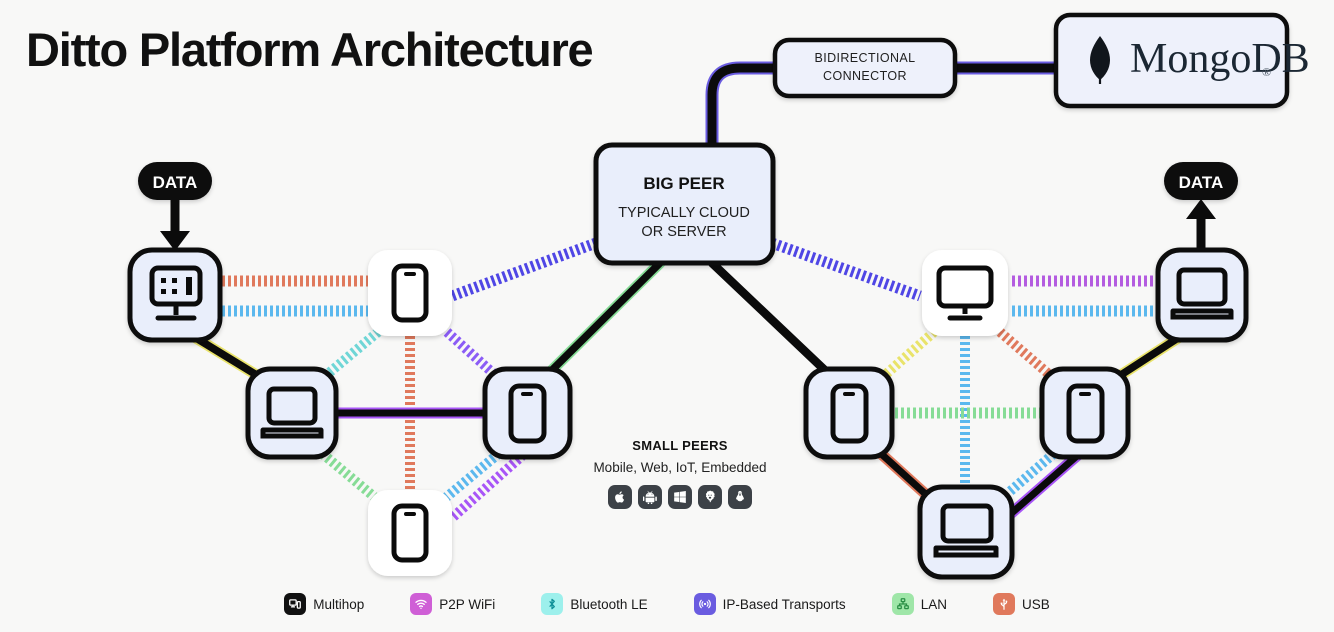 This screenshot has width=1334, height=632. What do you see at coordinates (919, 604) in the screenshot?
I see `legend-item-lan: LAN` at bounding box center [919, 604].